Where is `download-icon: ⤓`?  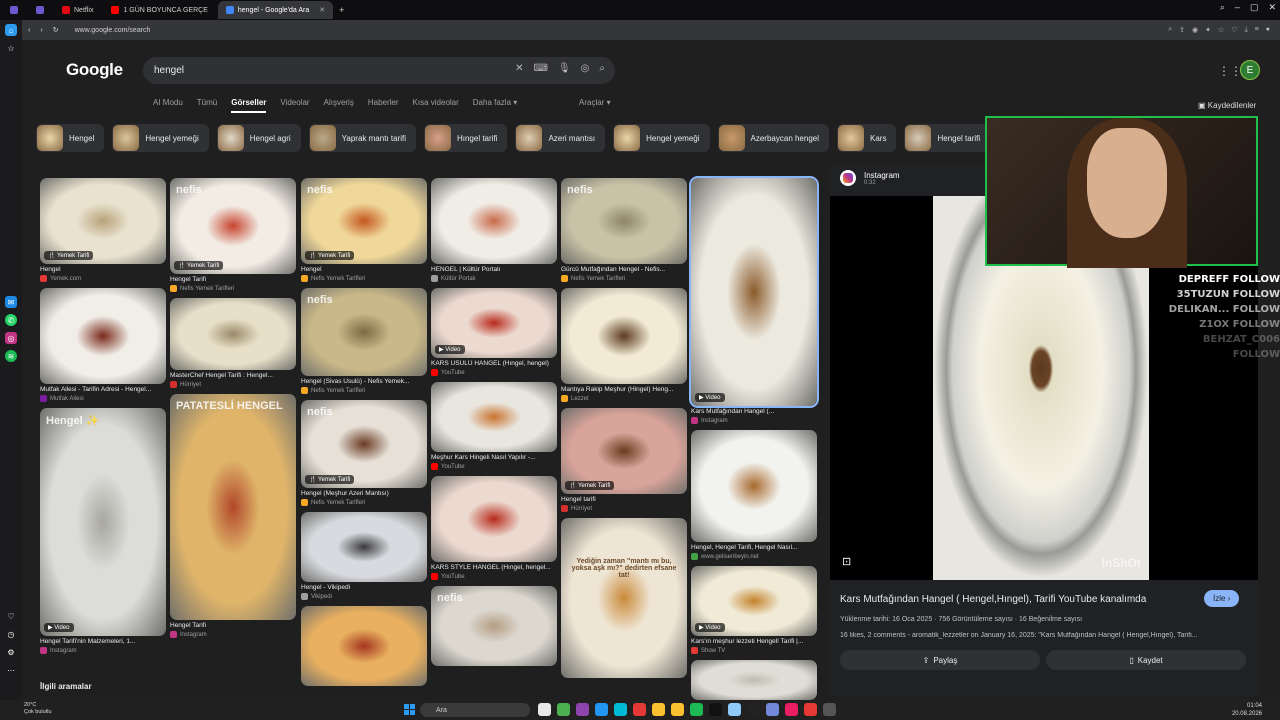 download-icon: ⤓ is located at coordinates (1246, 30).